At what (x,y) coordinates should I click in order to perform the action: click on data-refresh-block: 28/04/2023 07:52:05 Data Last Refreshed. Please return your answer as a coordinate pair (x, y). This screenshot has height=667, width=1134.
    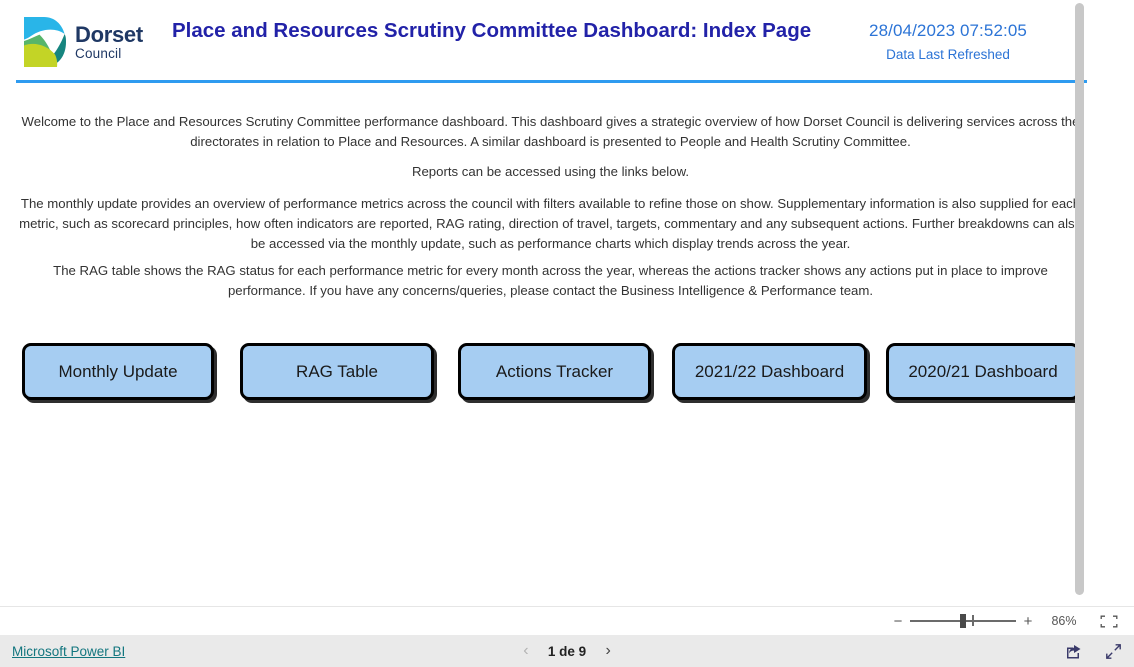
    Looking at the image, I should click on (948, 41).